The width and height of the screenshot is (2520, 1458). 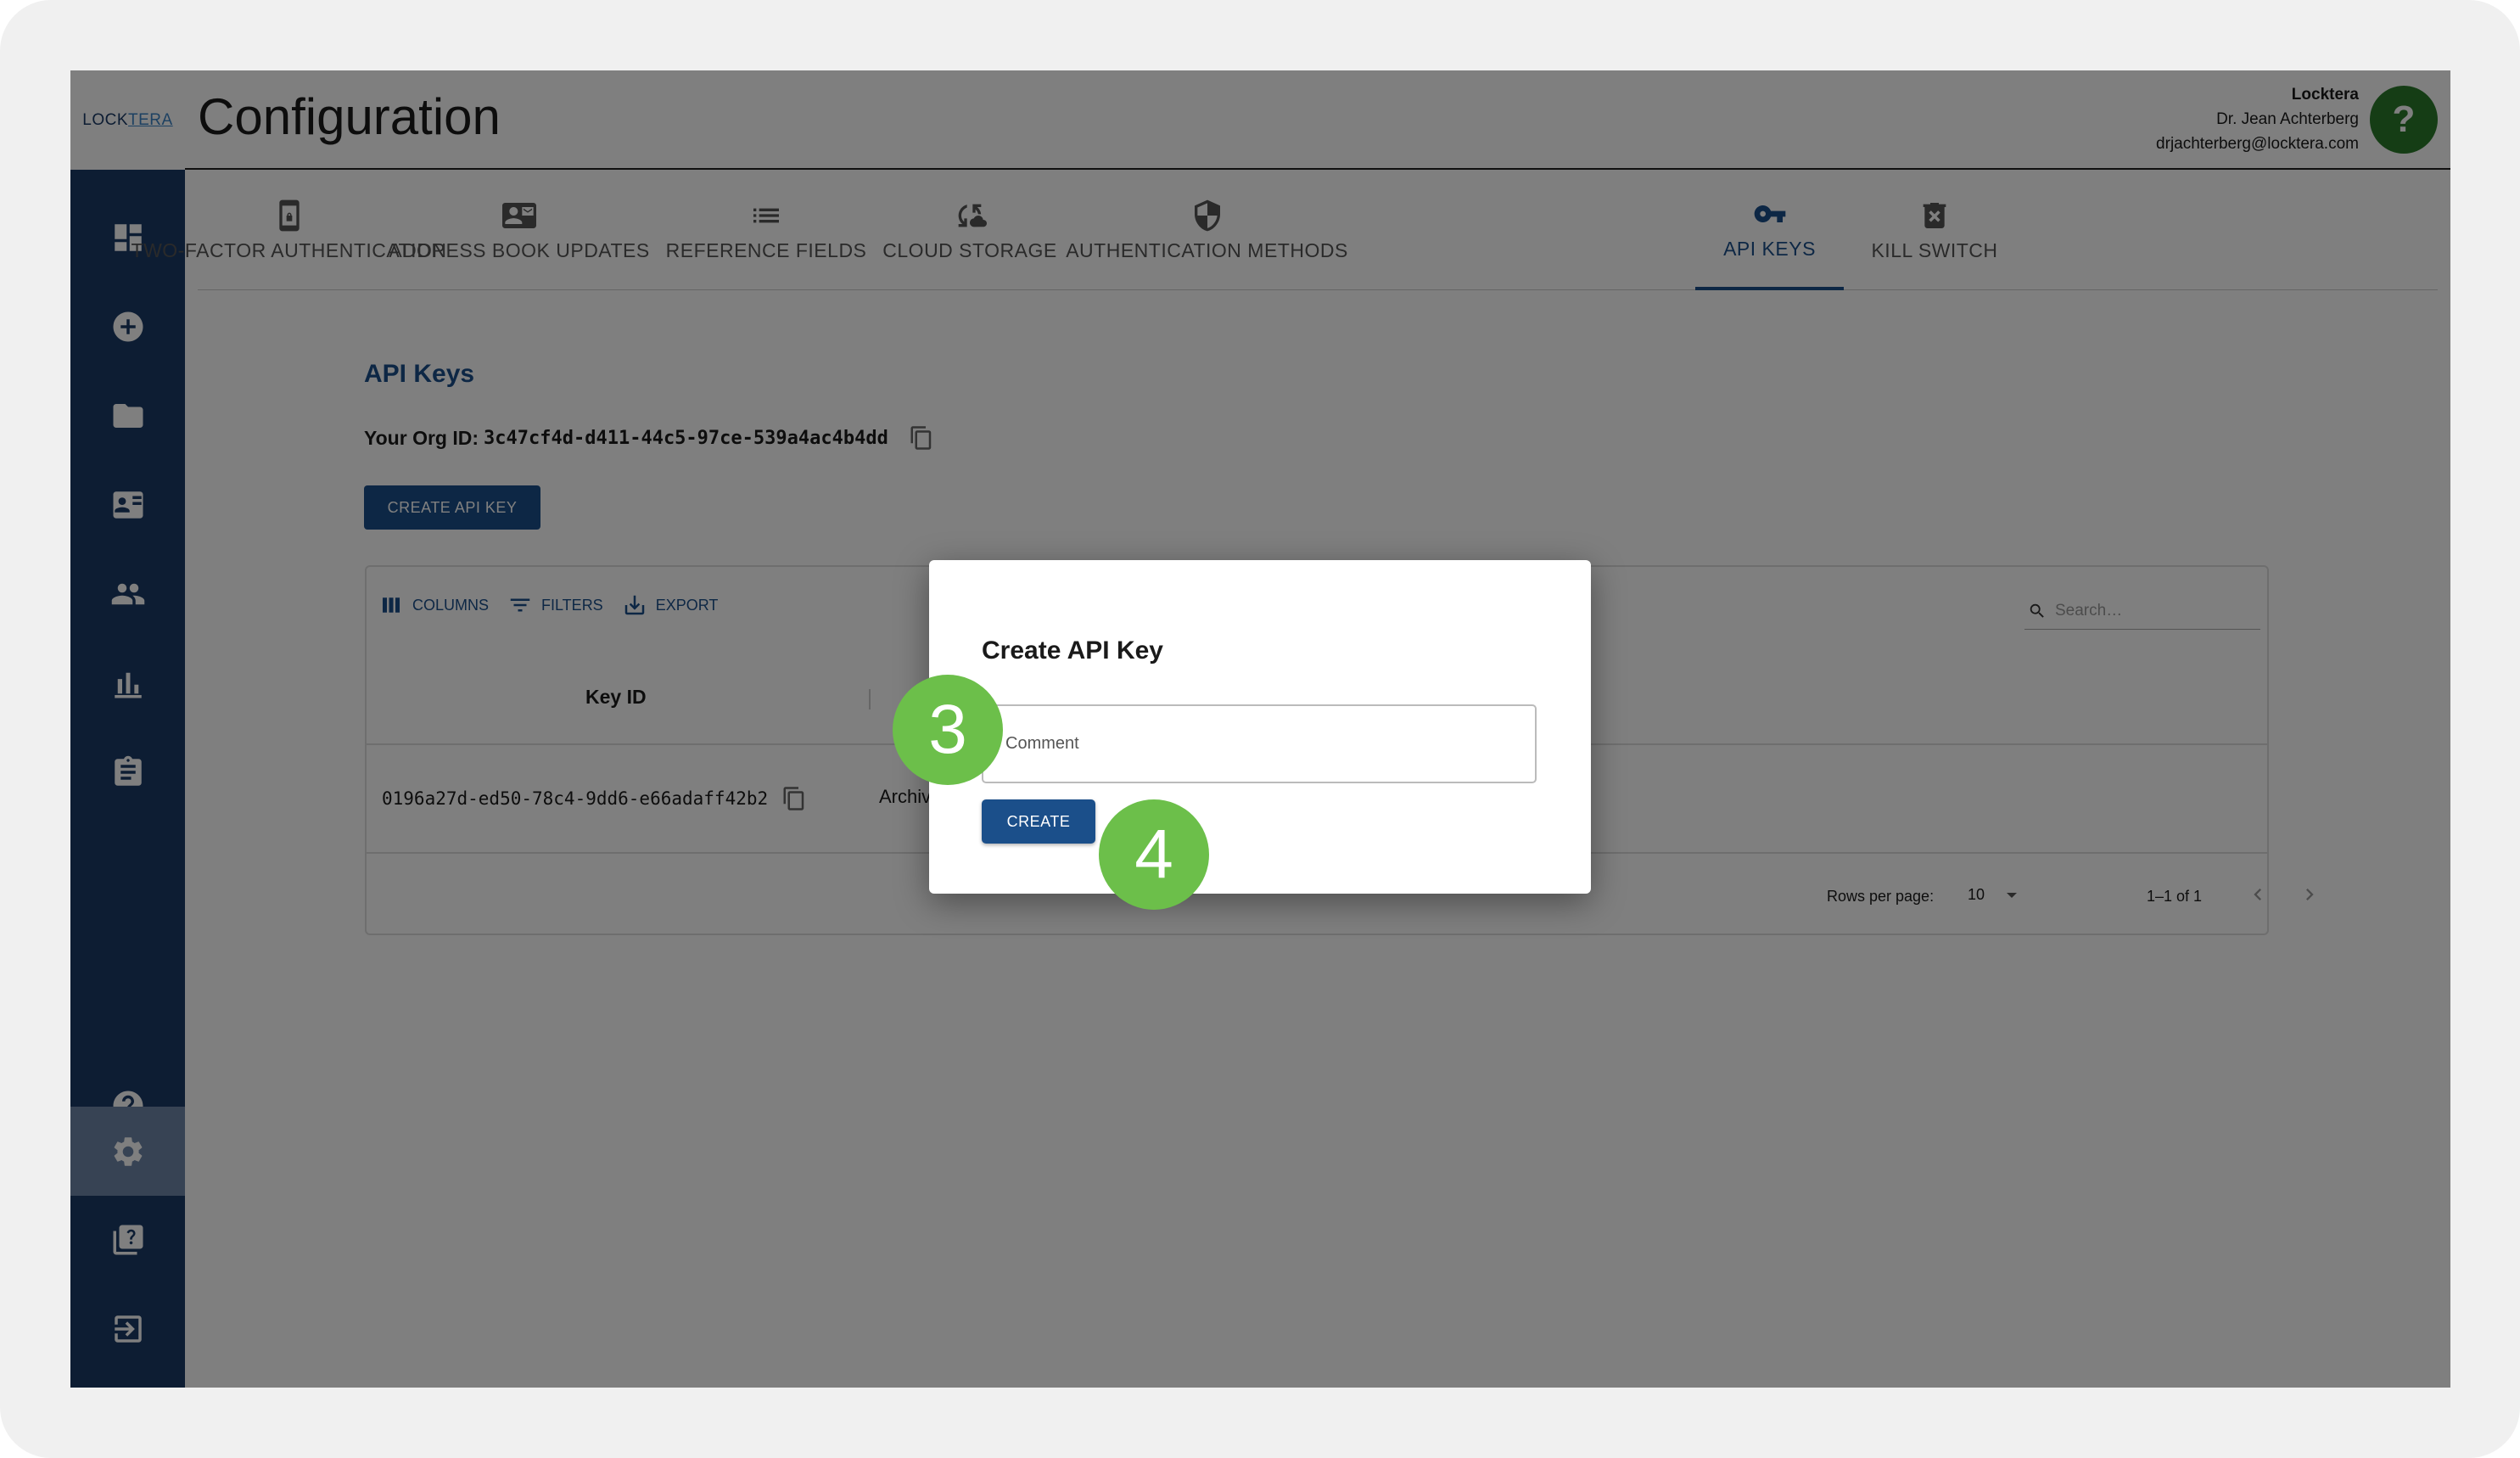 What do you see at coordinates (948, 730) in the screenshot?
I see `step-badge-3: 3` at bounding box center [948, 730].